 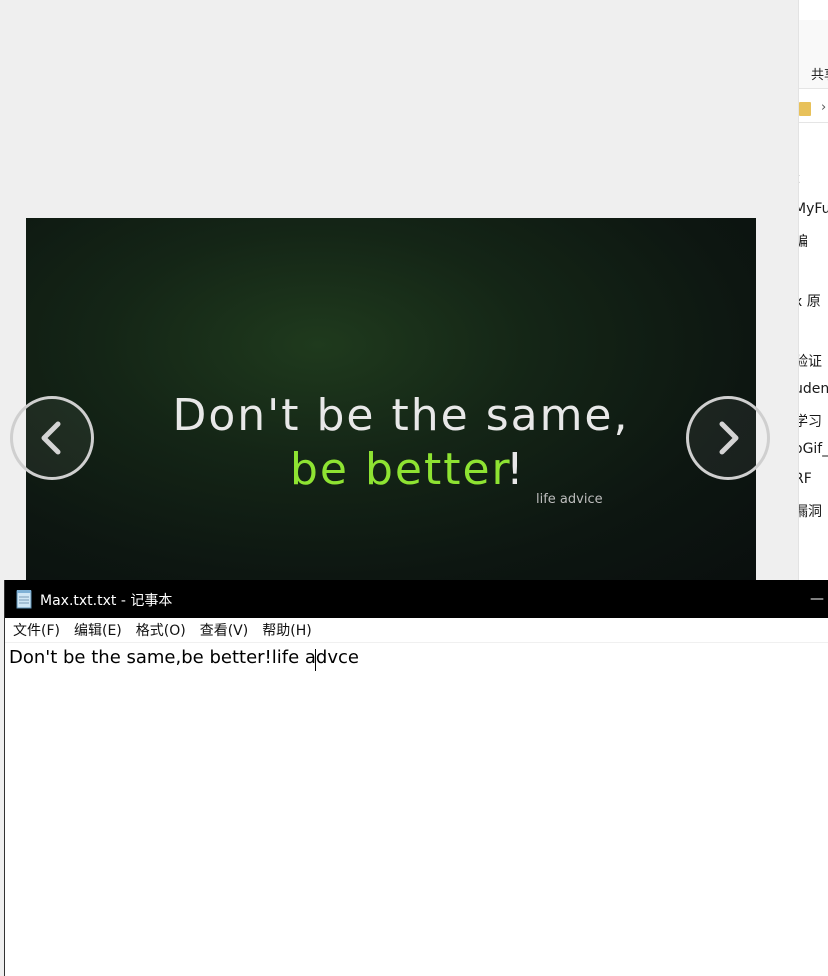 I want to click on file-list-item: 编, so click(x=803, y=241).